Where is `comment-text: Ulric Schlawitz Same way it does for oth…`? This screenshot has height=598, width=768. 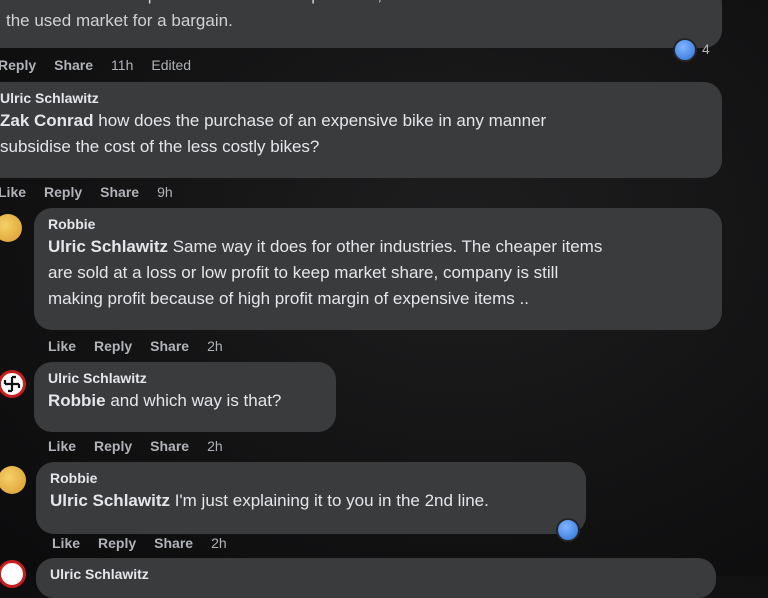
comment-text: Ulric Schlawitz Same way it does for oth… is located at coordinates (325, 272).